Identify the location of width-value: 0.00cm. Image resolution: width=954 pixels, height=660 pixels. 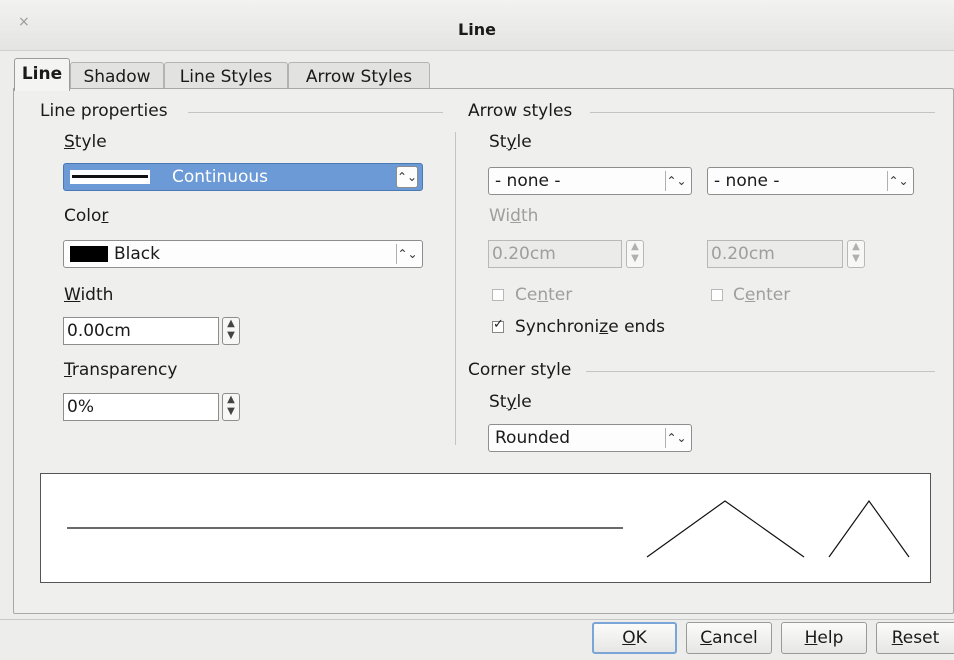
(99, 331).